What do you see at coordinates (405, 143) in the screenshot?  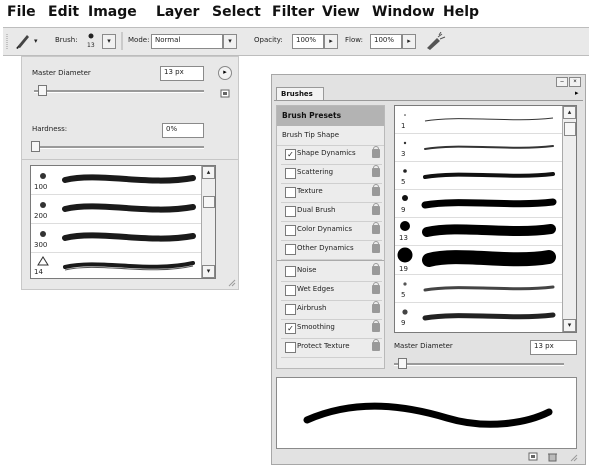 I see `brush-tip-icon` at bounding box center [405, 143].